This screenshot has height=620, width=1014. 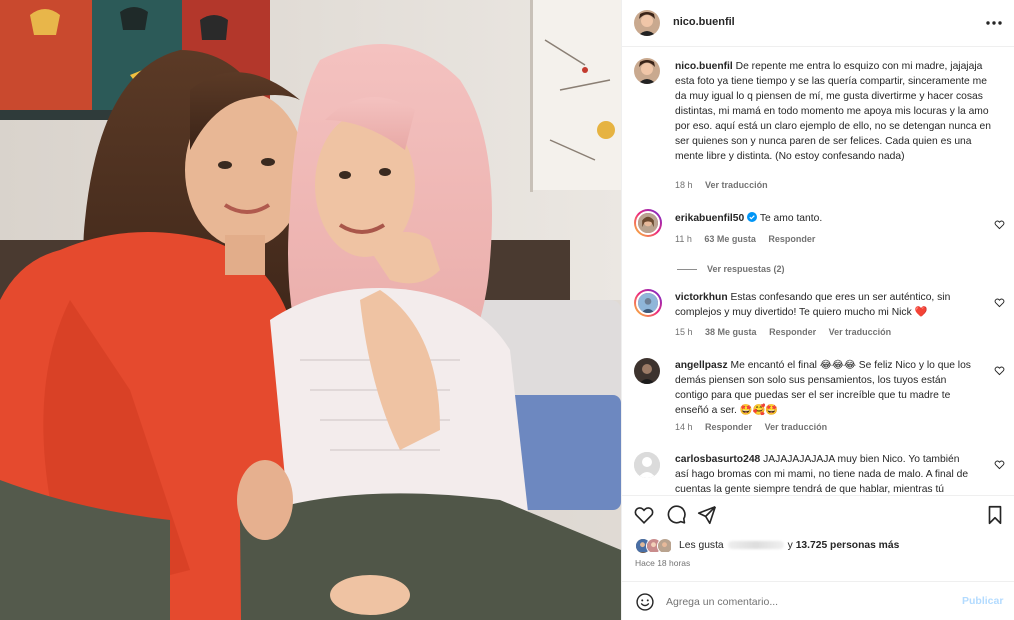 I want to click on comment-input, so click(x=806, y=602).